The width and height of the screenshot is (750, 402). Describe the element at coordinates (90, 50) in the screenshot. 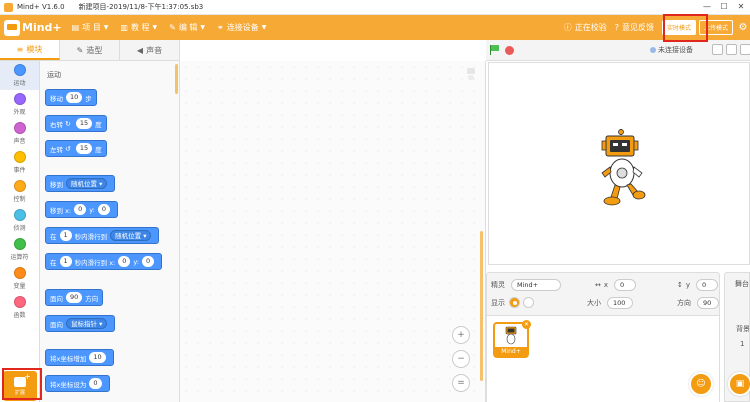

I see `tab-costumes: ✎ 造型` at that location.